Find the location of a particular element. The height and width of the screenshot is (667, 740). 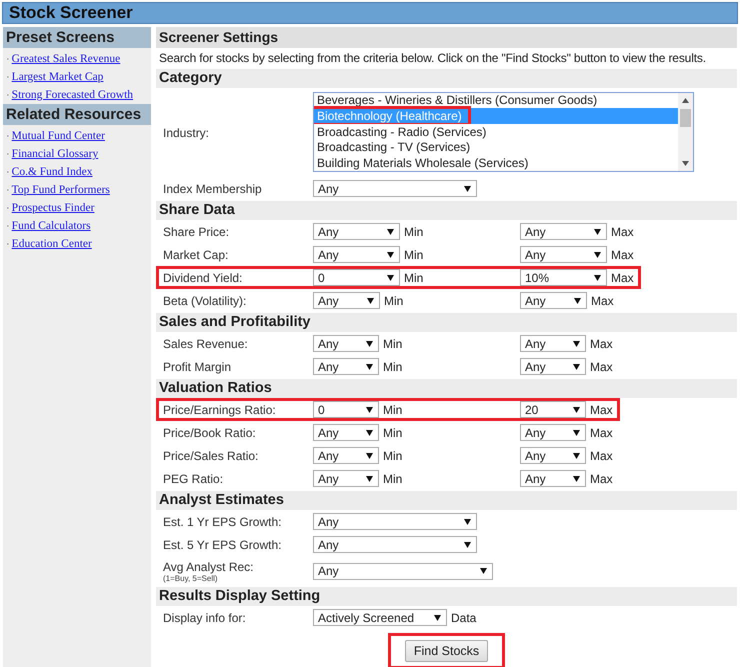

field-label: Est. 1 Yr EPS Growth: is located at coordinates (222, 521).